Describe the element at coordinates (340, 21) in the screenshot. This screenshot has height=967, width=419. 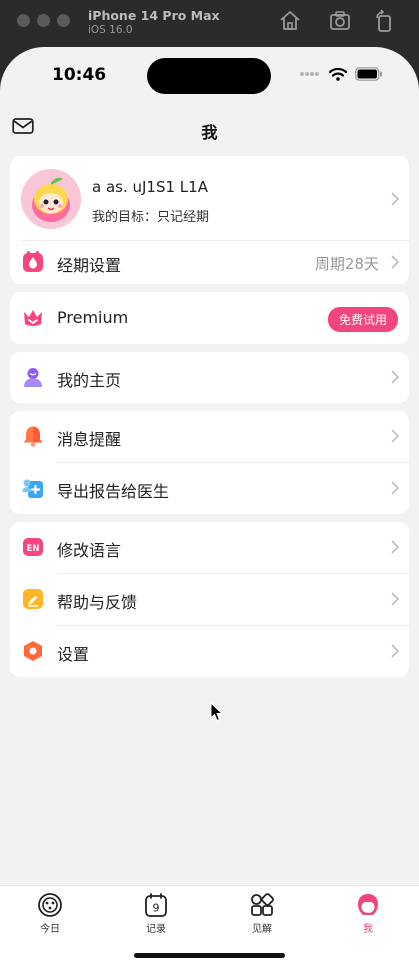
I see `screenshot-button-icon` at that location.